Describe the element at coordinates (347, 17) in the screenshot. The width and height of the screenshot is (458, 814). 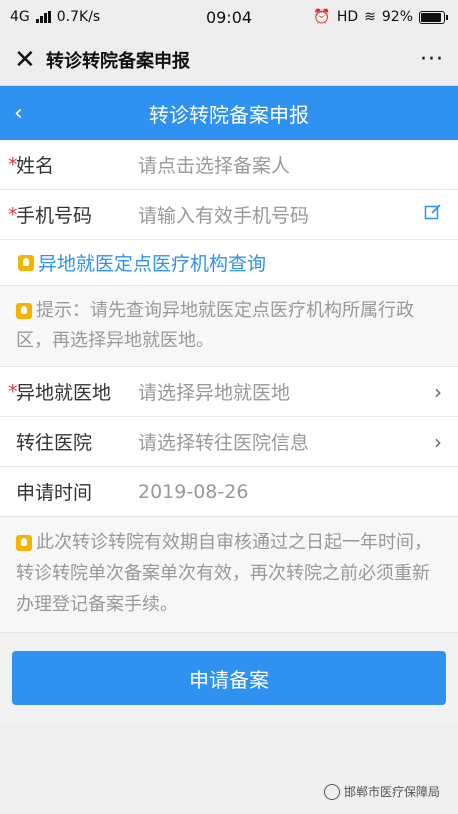
I see `hd-indicator: HD` at that location.